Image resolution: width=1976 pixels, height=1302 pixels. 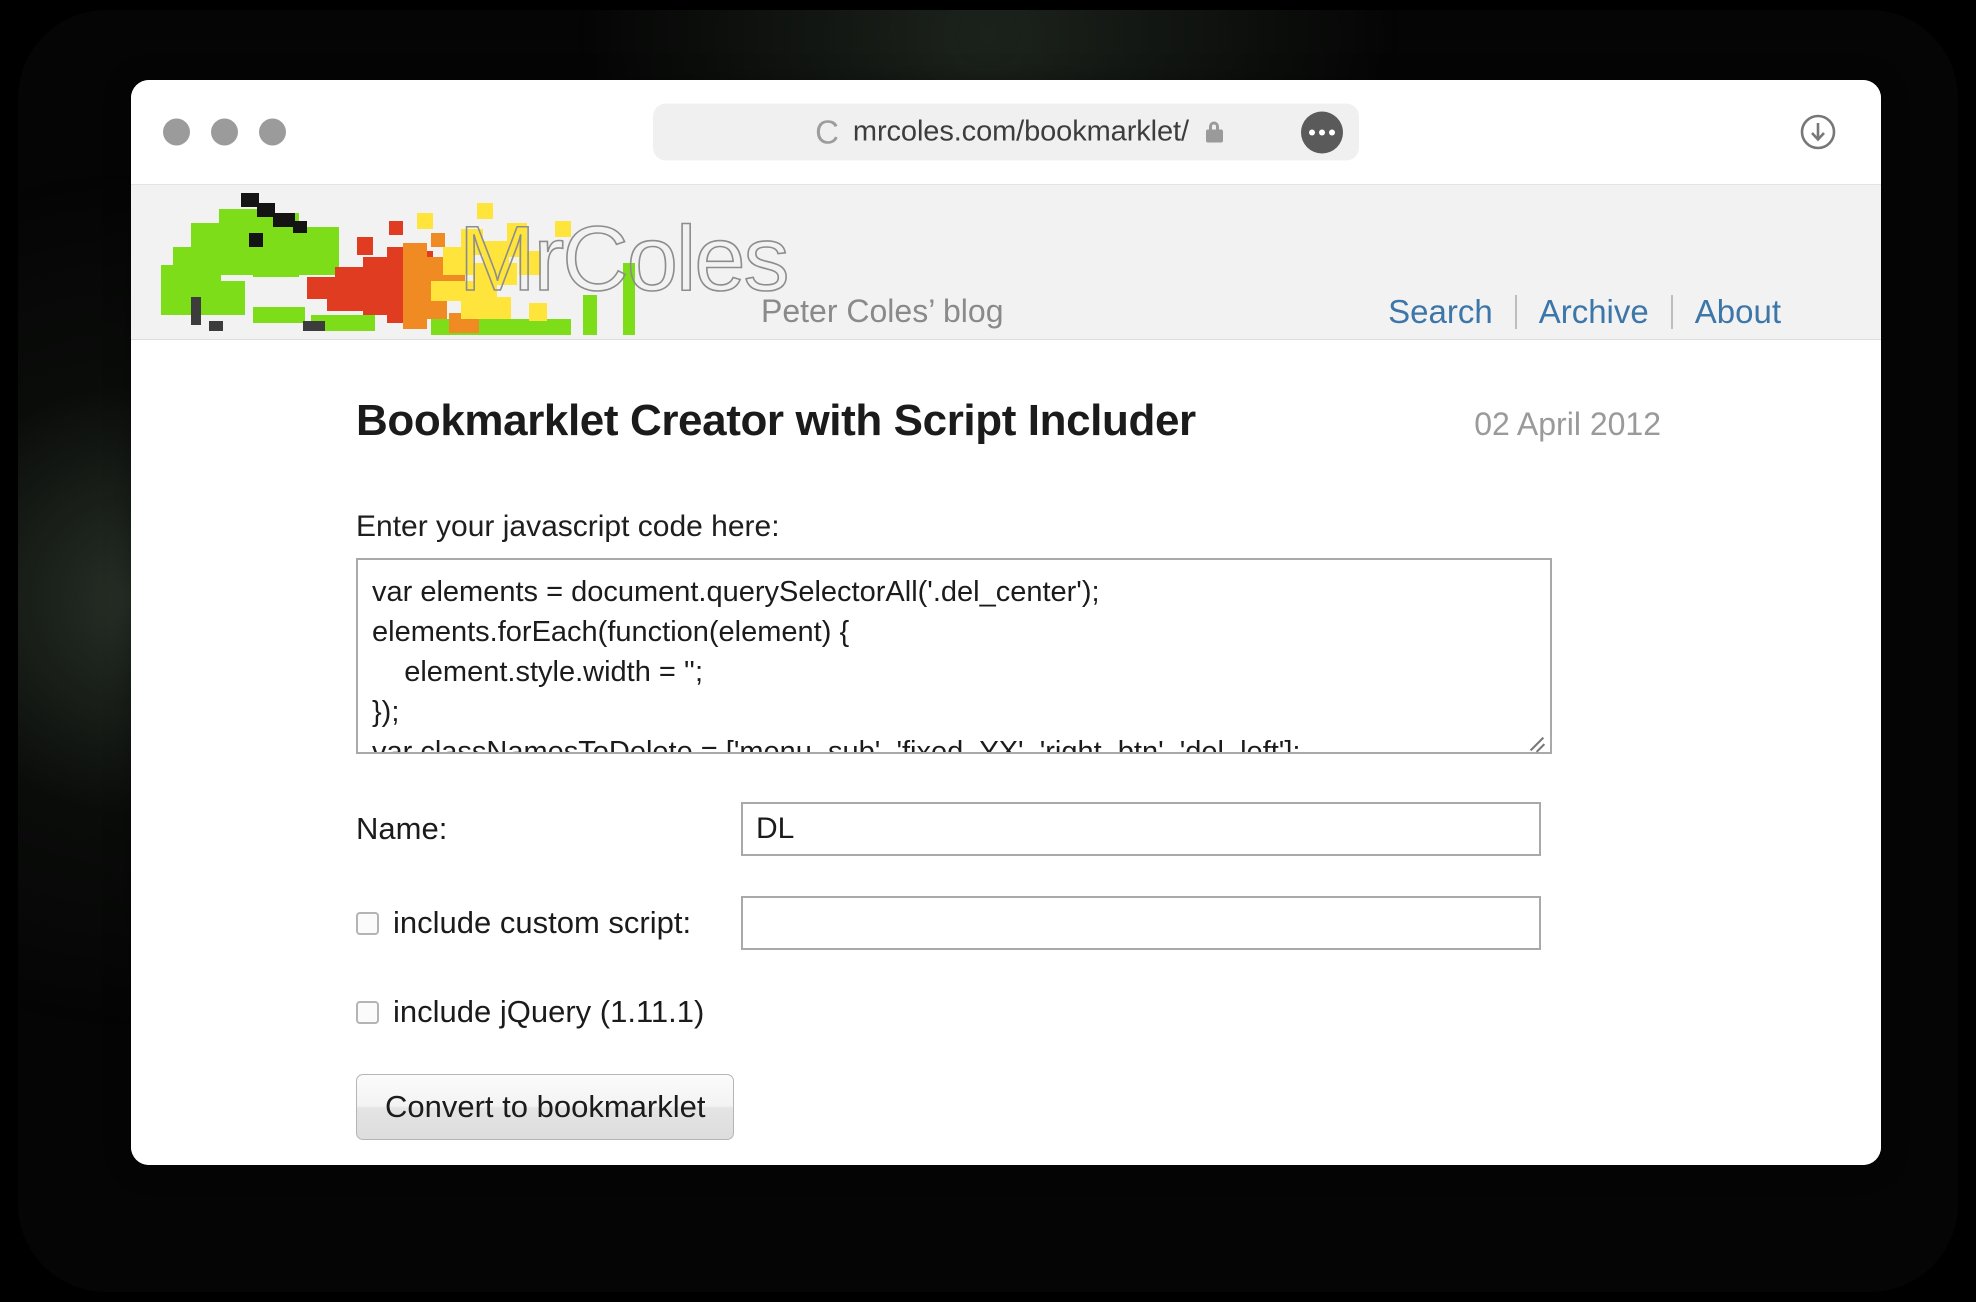 I want to click on address-bar: C mrcoles.com/bookmarklet/, so click(x=1006, y=132).